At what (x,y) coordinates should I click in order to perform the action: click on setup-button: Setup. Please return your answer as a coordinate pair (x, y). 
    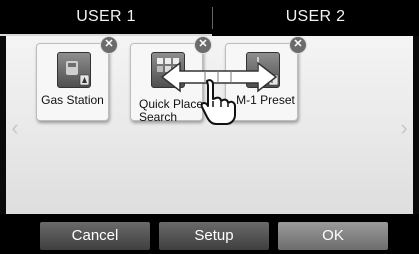
    Looking at the image, I should click on (214, 236).